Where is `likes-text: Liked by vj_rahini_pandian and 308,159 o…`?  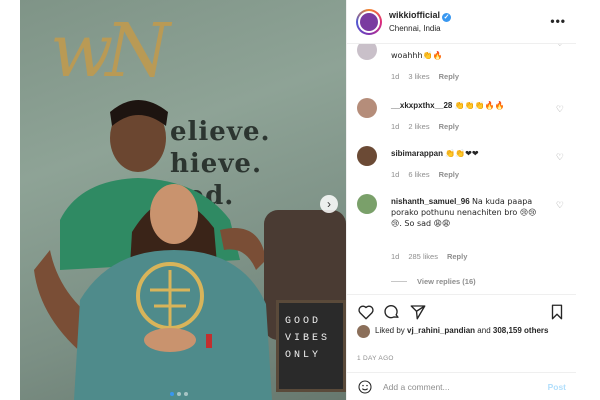
likes-text: Liked by vj_rahini_pandian and 308,159 o… is located at coordinates (470, 330).